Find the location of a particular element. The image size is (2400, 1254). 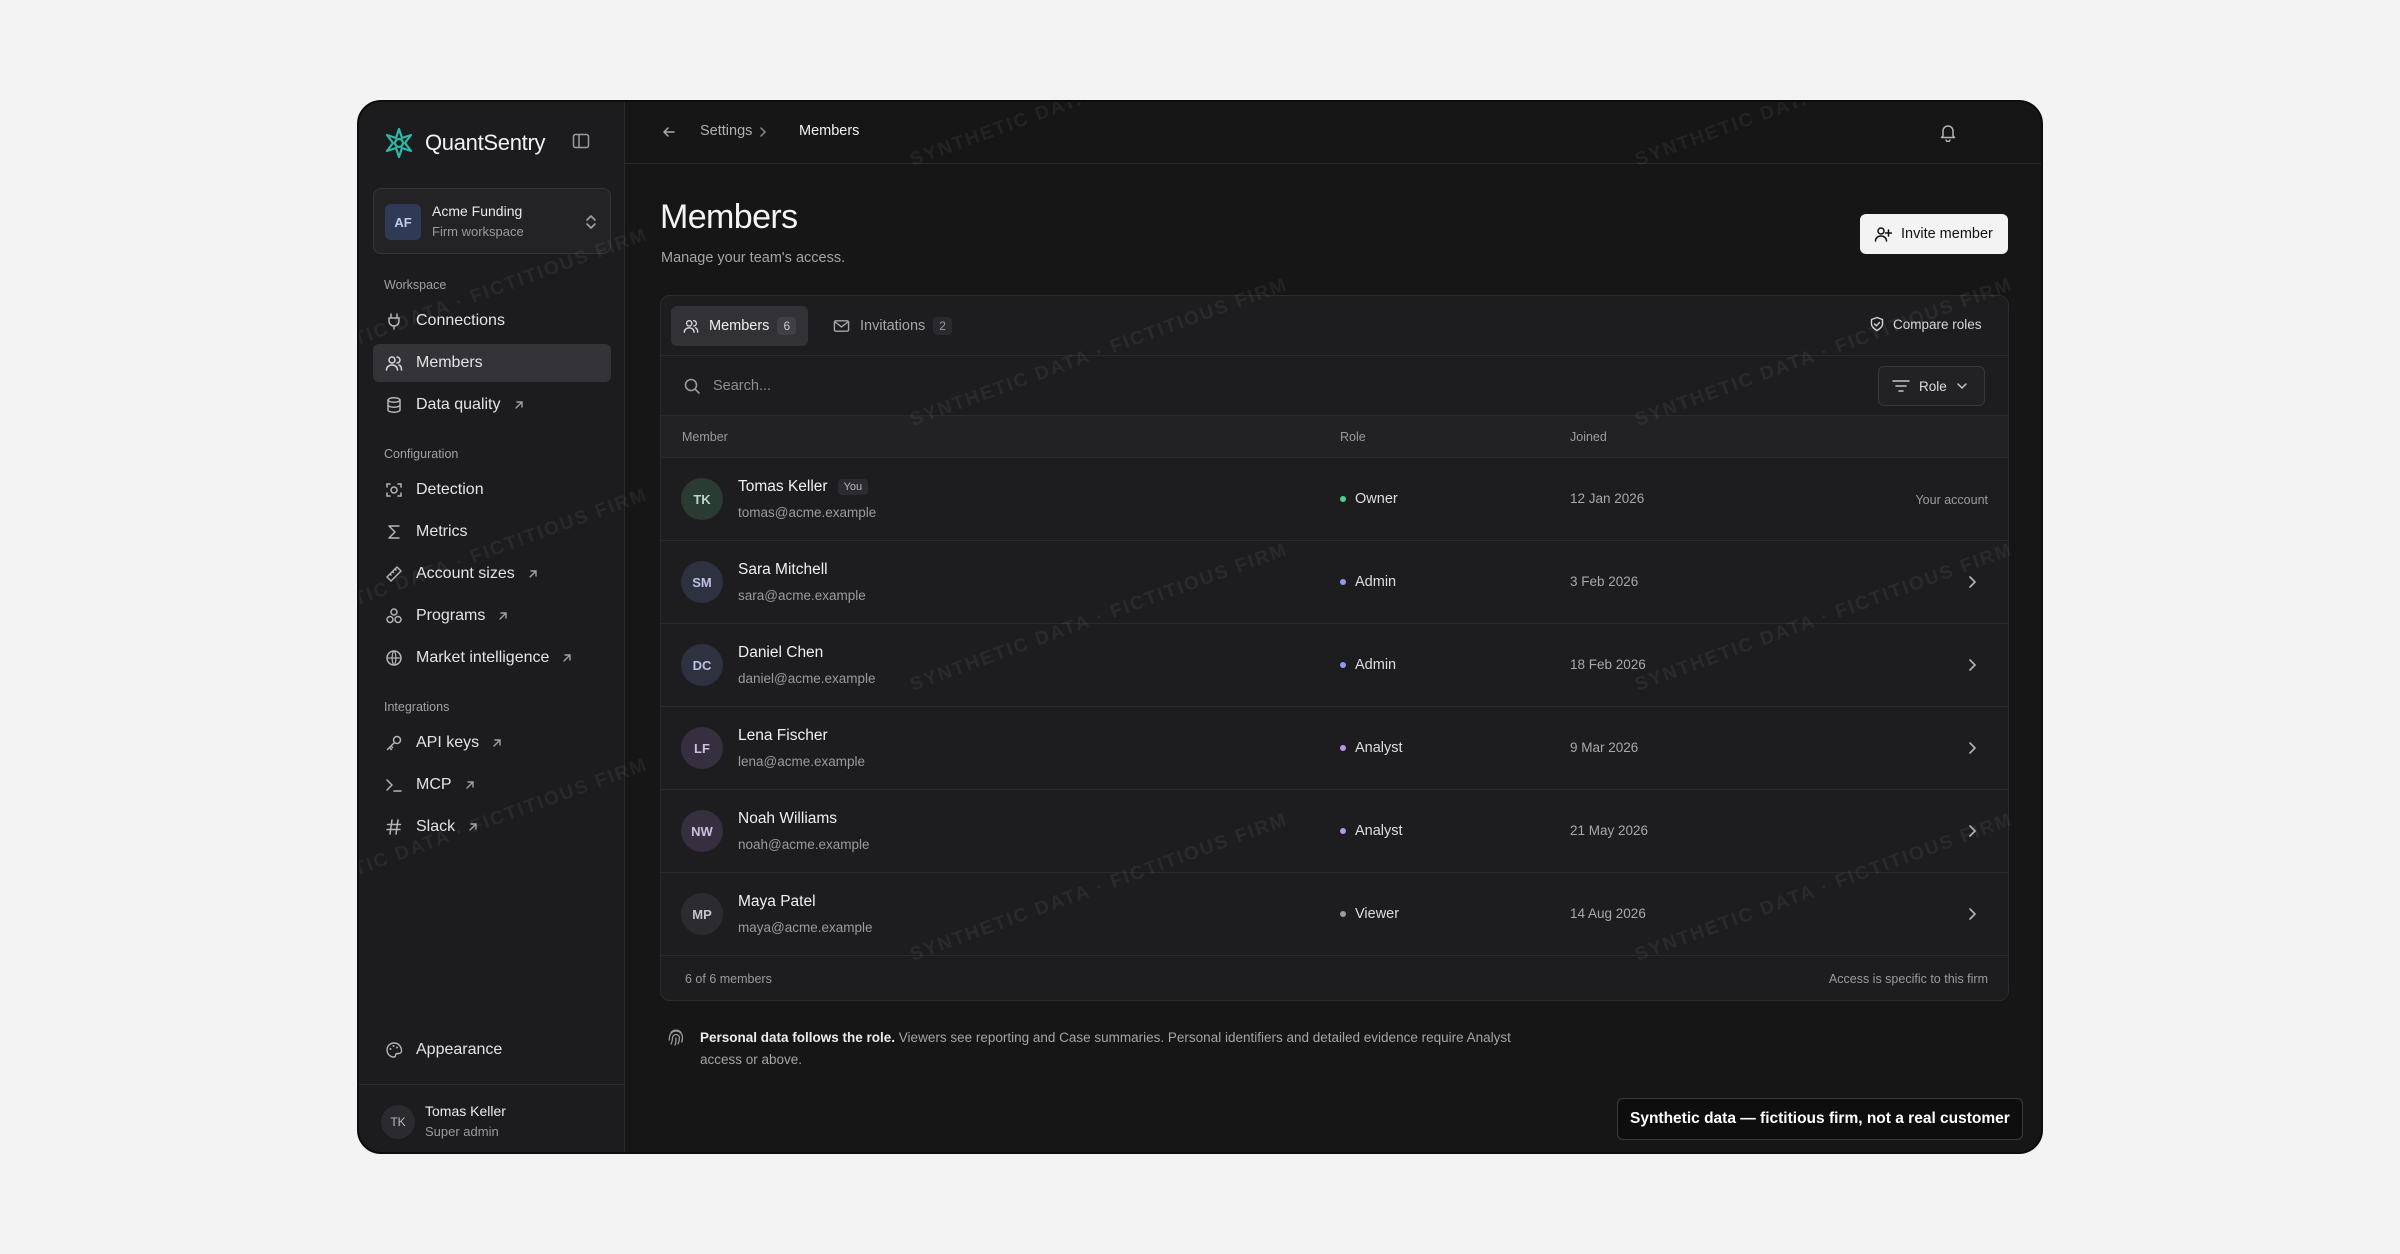

quantsentry-logo-icon is located at coordinates (399, 143).